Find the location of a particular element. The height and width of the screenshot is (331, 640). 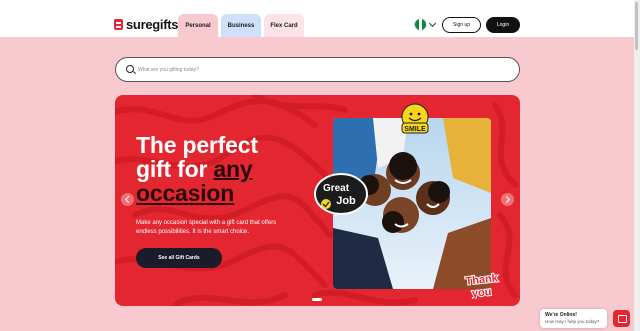

great-job-sticker: Great Job is located at coordinates (341, 194).